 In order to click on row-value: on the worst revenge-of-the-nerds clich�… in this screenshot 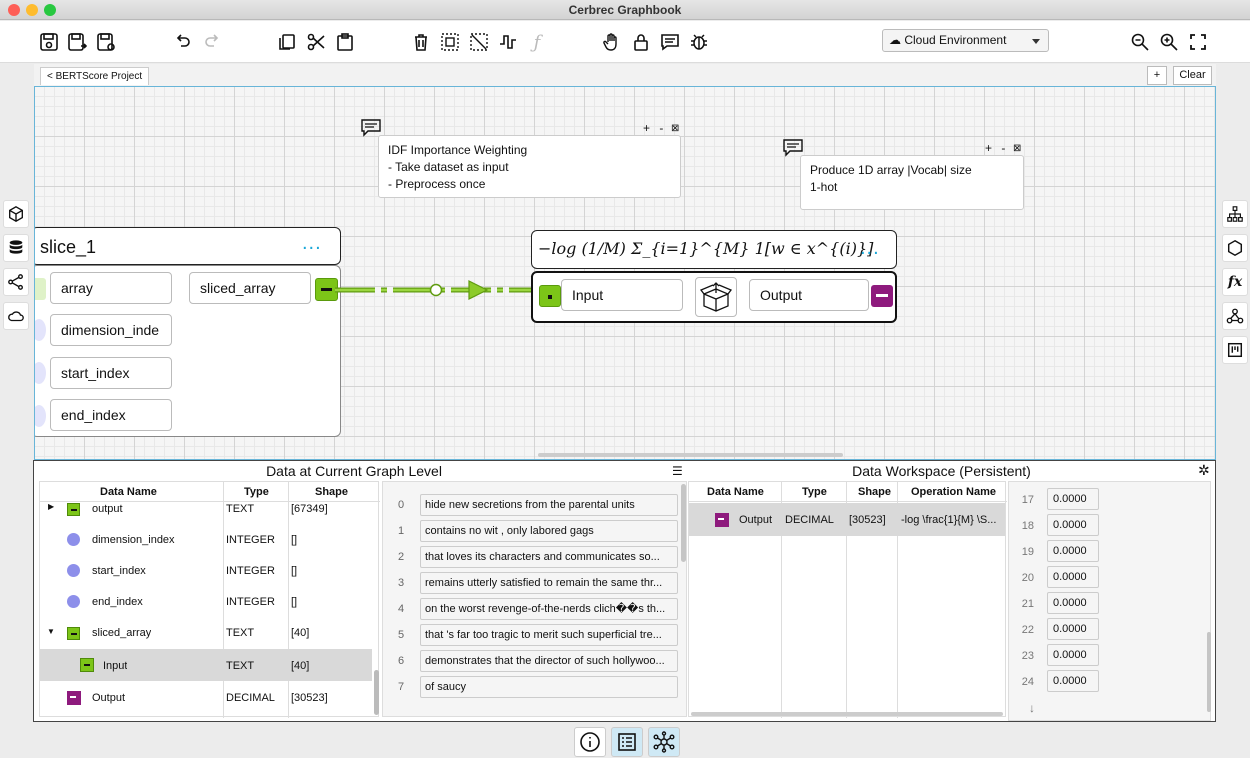, I will do `click(549, 609)`.